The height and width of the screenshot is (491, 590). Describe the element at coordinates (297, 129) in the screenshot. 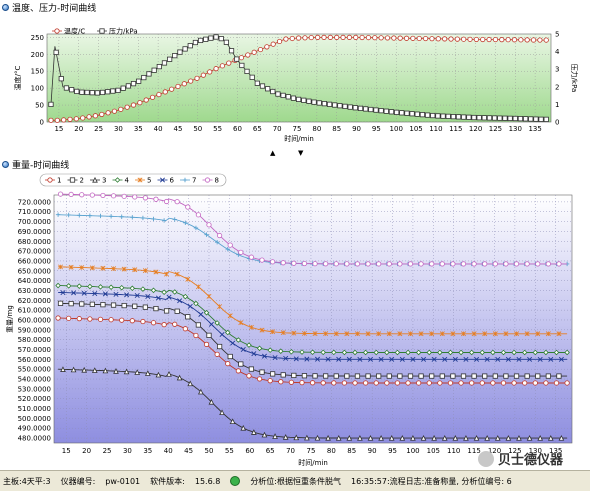

I see `x-tick-label: 75` at that location.